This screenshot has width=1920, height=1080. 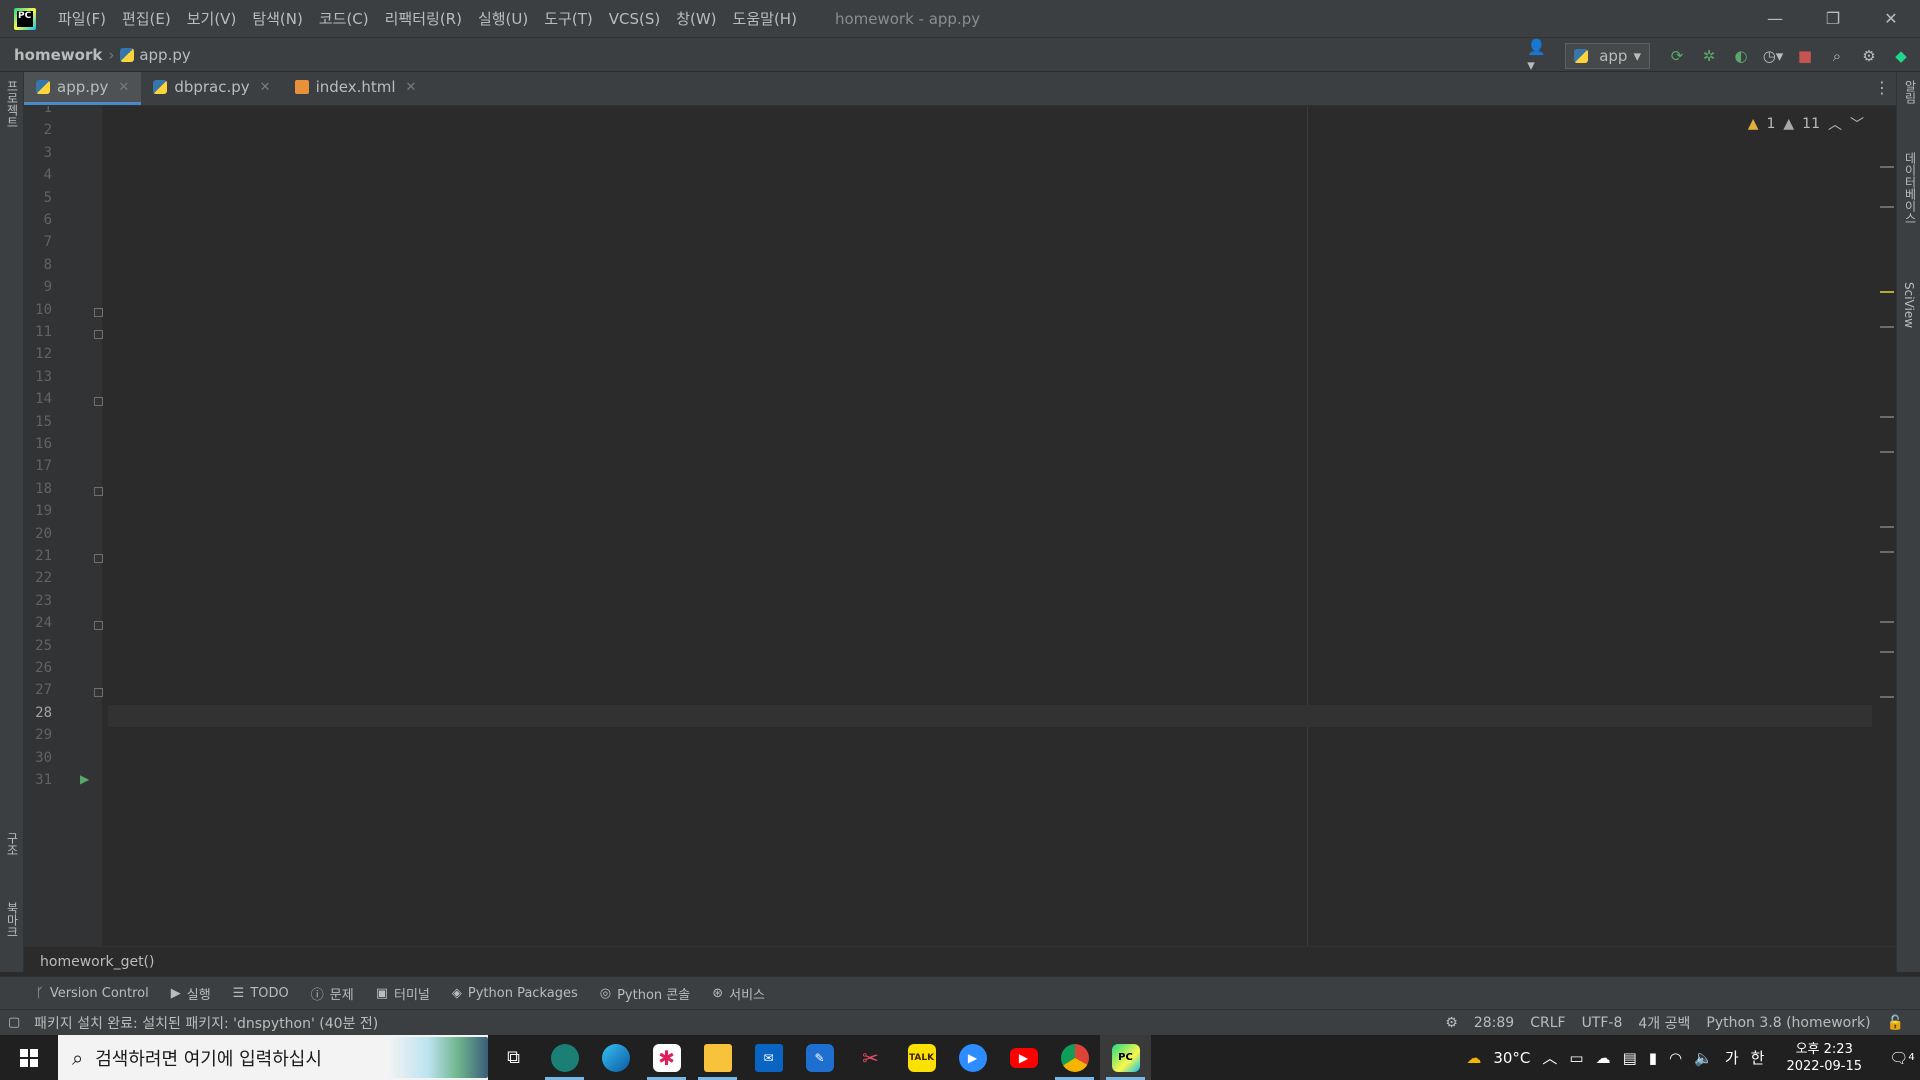 What do you see at coordinates (1891, 18) in the screenshot?
I see `close-button: ✕` at bounding box center [1891, 18].